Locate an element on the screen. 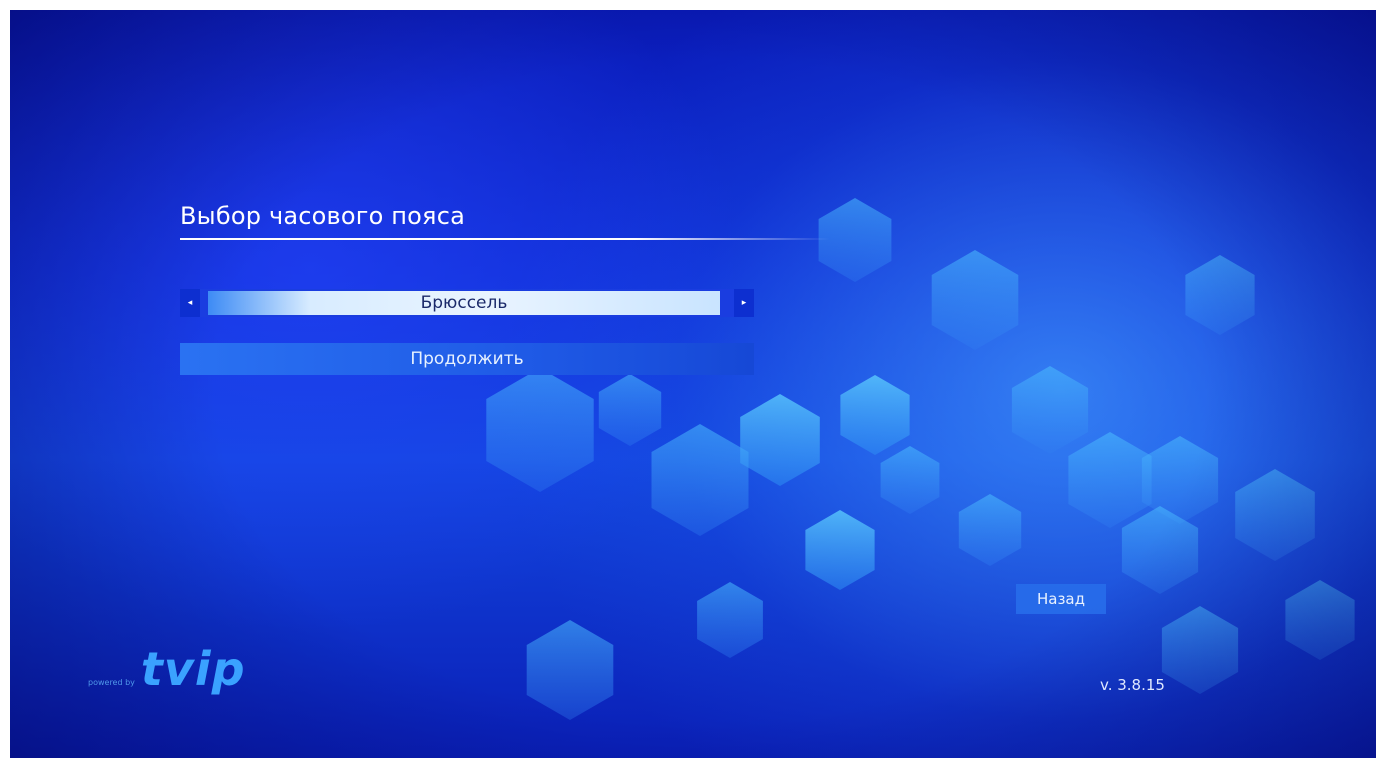  arrow-right-icon: ▸ is located at coordinates (744, 303).